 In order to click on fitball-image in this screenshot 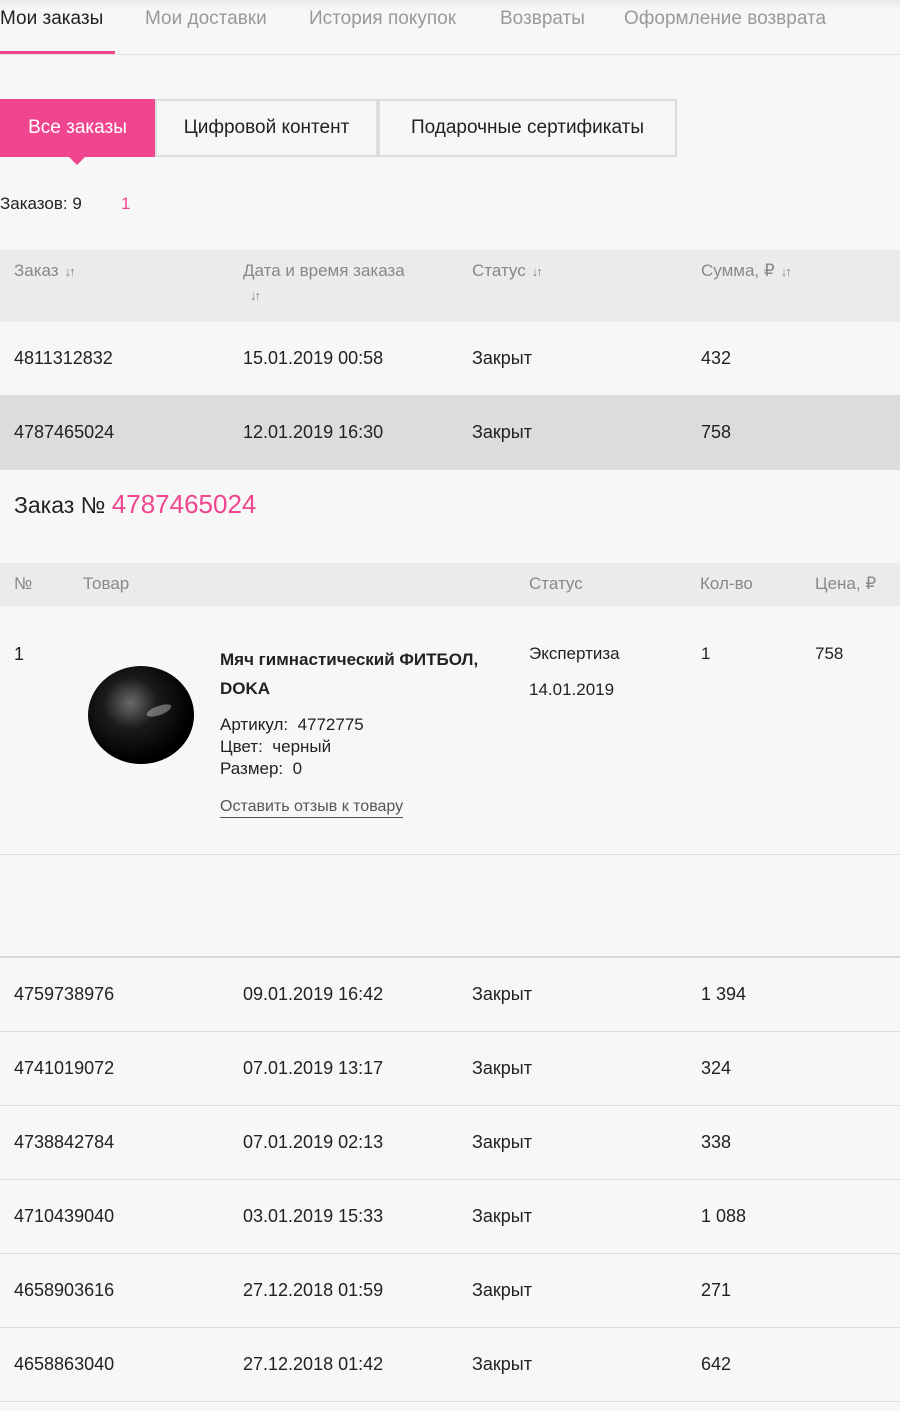, I will do `click(141, 715)`.